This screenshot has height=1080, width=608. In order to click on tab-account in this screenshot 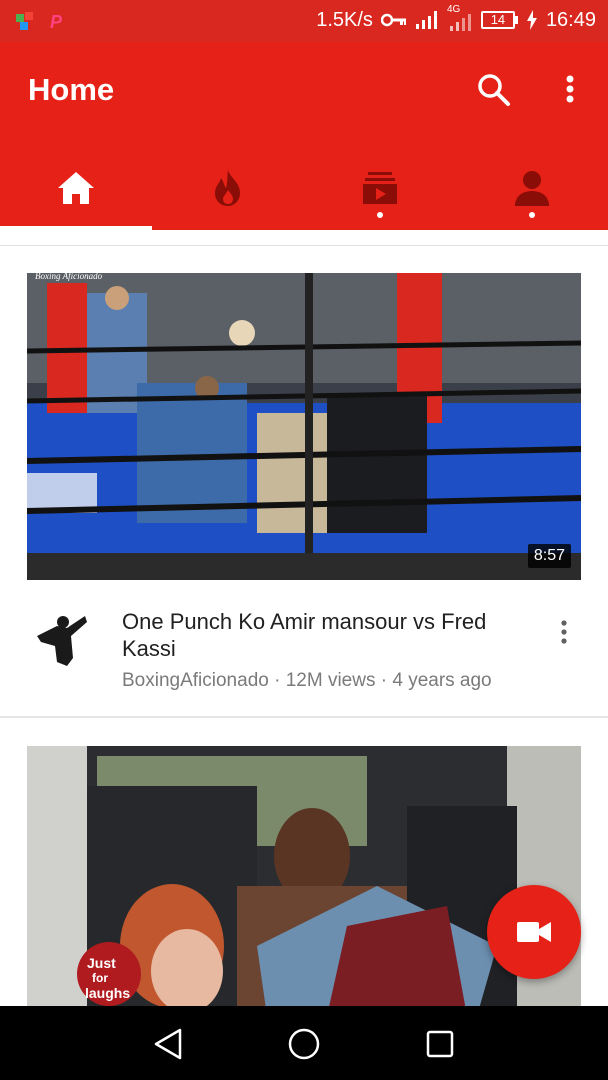, I will do `click(532, 188)`.